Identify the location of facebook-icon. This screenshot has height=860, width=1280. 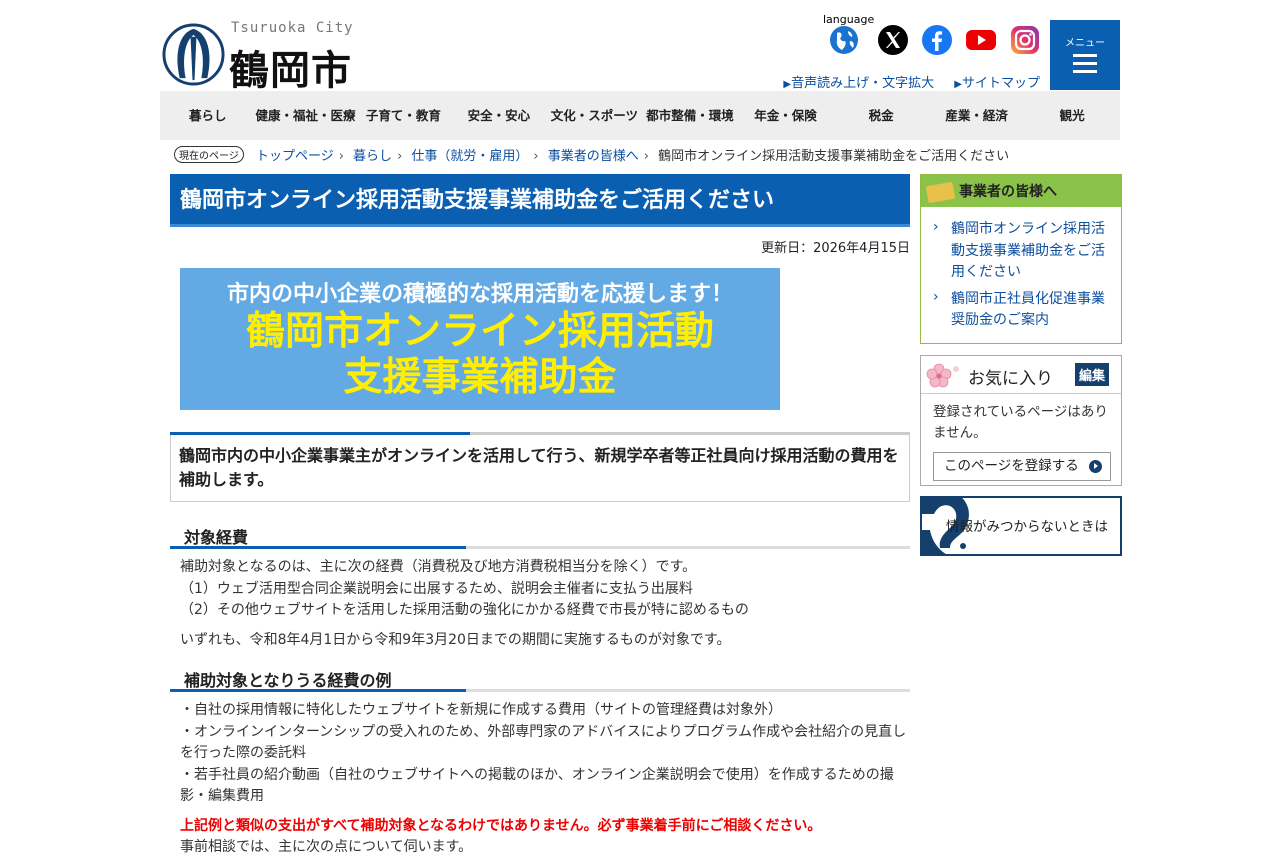
(937, 40).